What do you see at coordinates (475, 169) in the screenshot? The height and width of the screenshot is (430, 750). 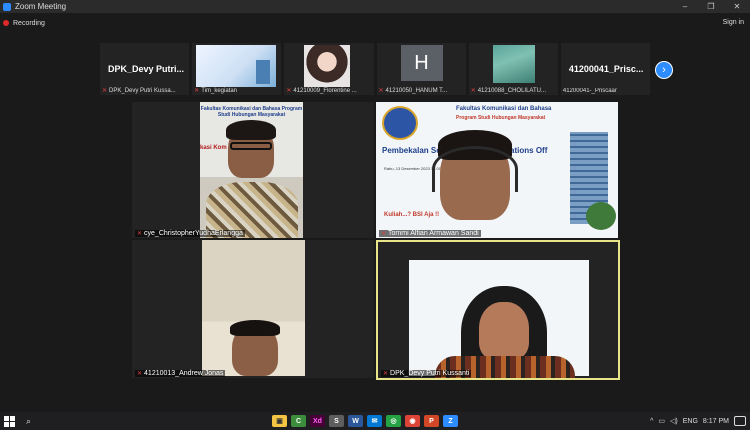 I see `headset` at bounding box center [475, 169].